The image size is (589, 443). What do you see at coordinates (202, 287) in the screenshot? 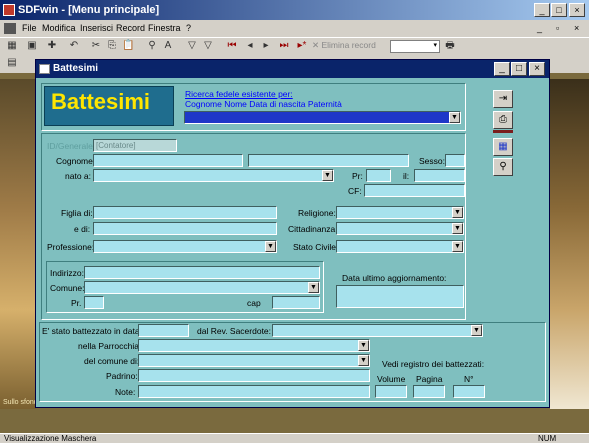
I see `comune-combo: ▼` at bounding box center [202, 287].